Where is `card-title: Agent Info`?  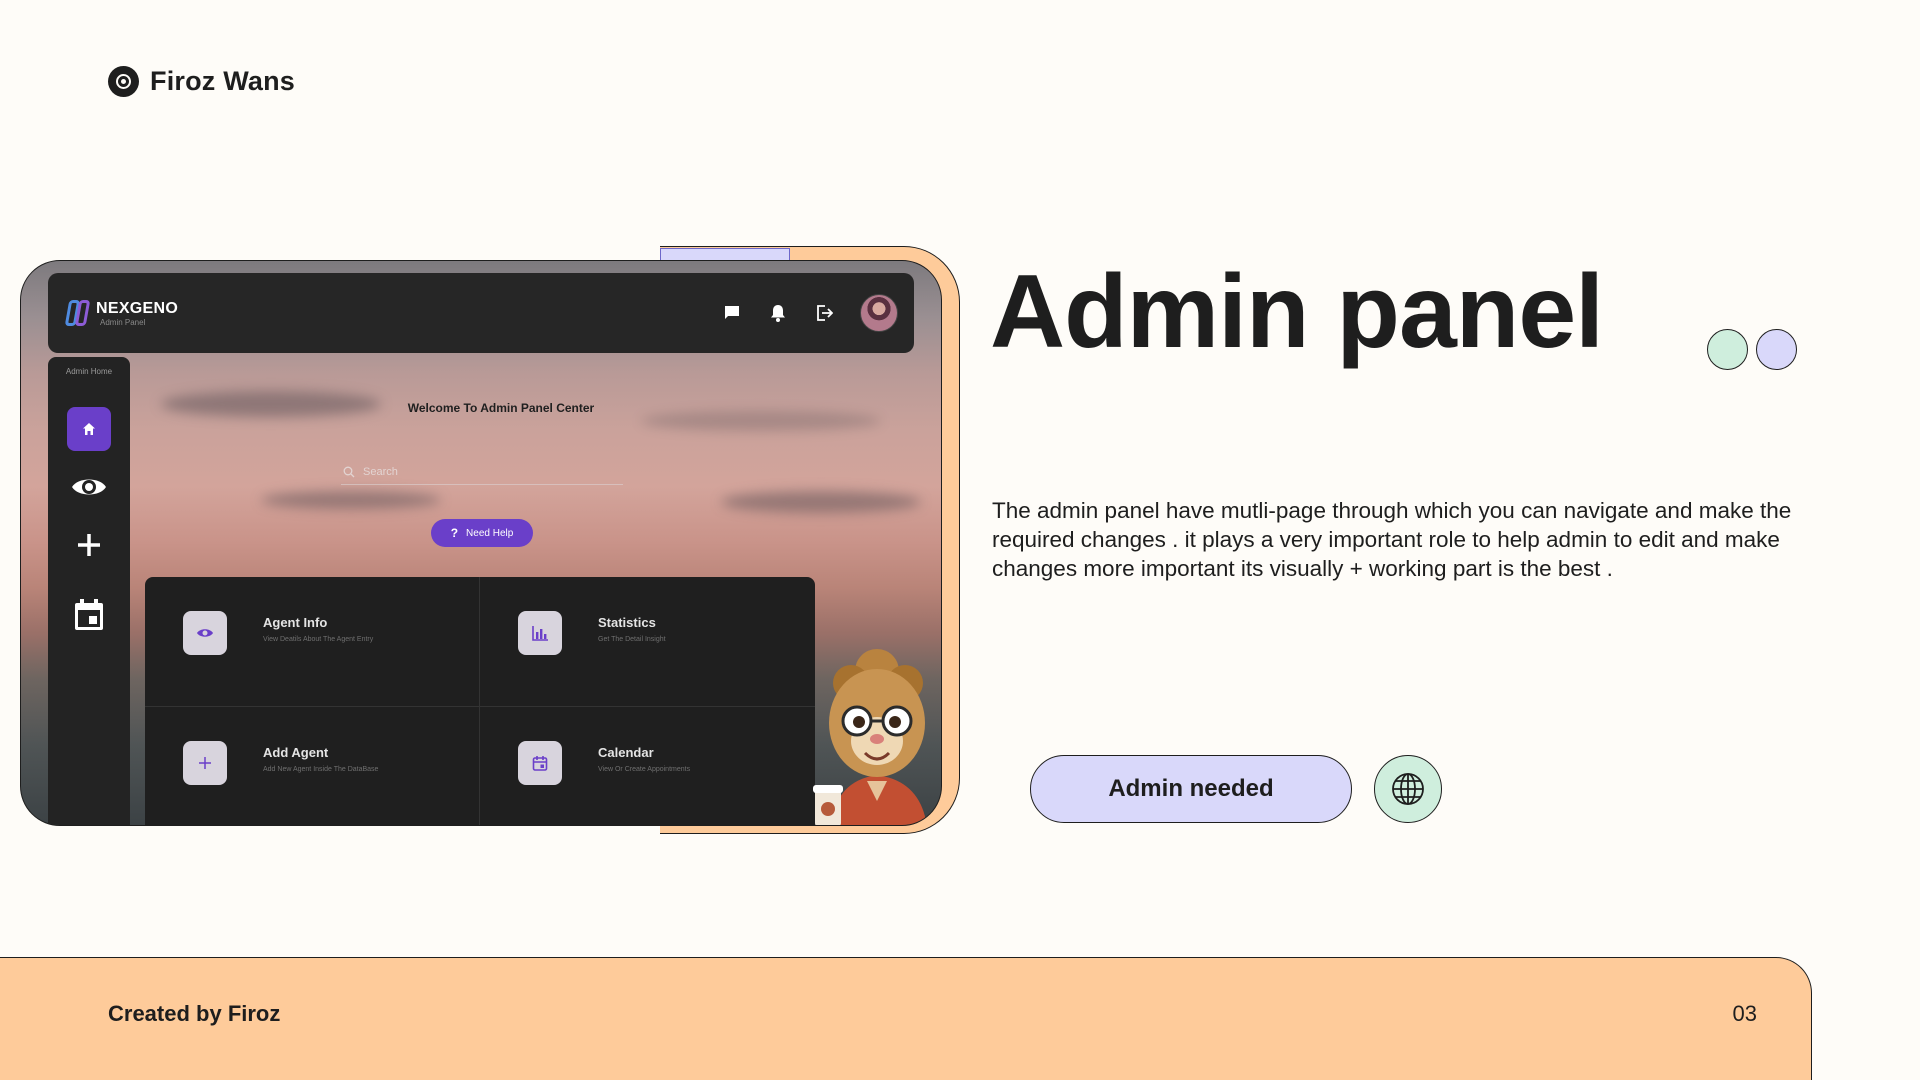 card-title: Agent Info is located at coordinates (295, 622).